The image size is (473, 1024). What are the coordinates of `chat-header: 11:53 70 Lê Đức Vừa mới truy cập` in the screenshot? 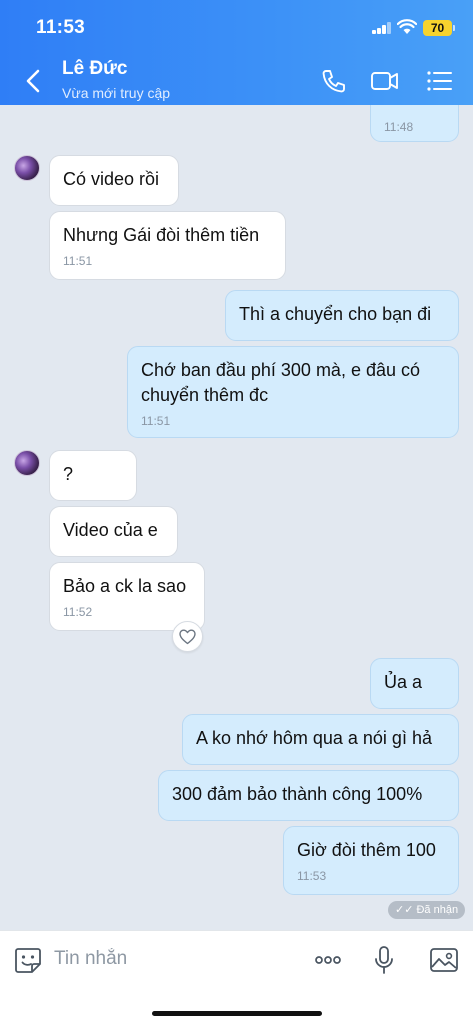 It's located at (236, 52).